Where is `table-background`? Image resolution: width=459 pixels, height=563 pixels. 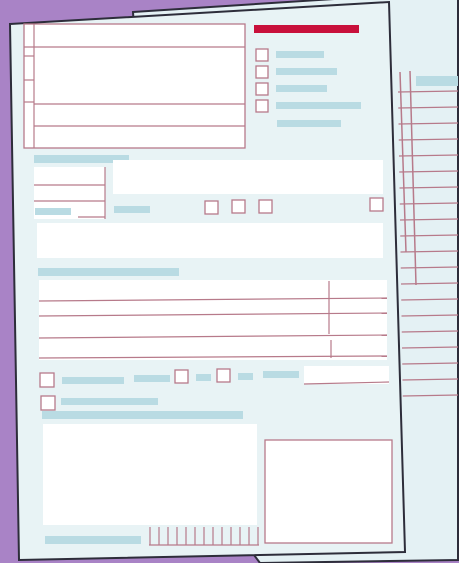 table-background is located at coordinates (213, 320).